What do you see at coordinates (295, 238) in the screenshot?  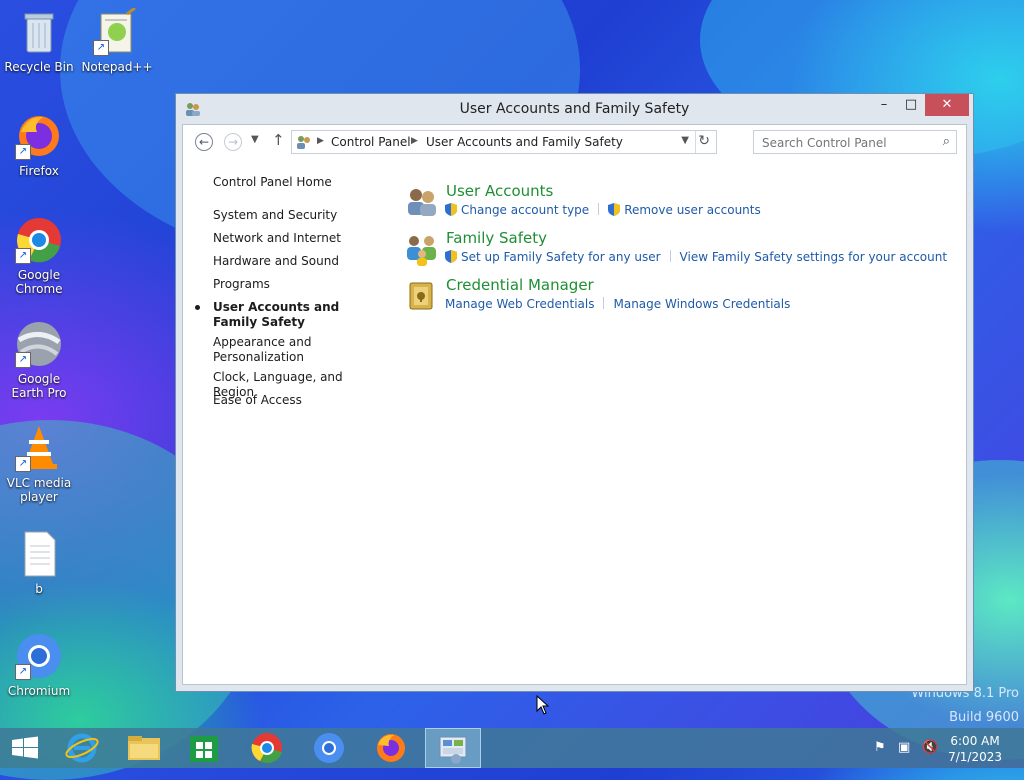 I see `sidebar-item-network-internet: Network and Internet` at bounding box center [295, 238].